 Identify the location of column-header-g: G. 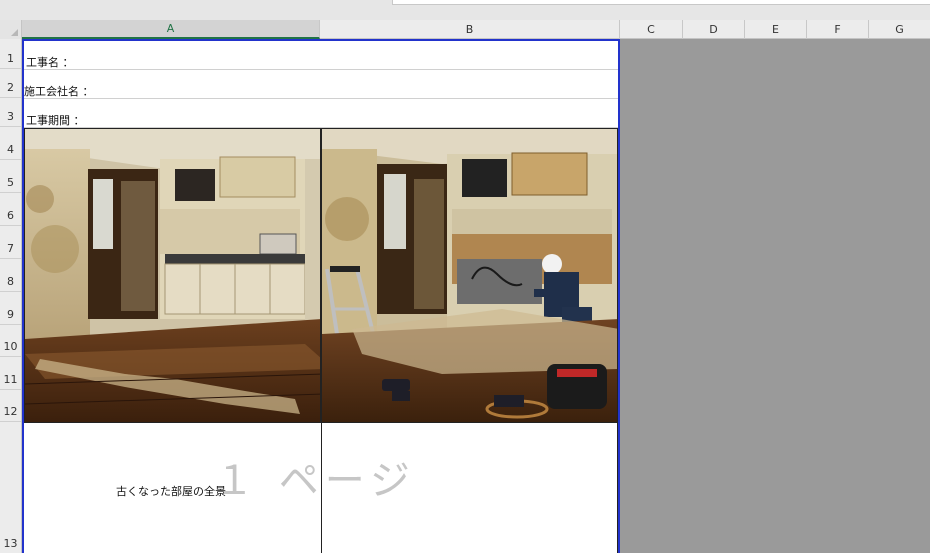
(899, 29).